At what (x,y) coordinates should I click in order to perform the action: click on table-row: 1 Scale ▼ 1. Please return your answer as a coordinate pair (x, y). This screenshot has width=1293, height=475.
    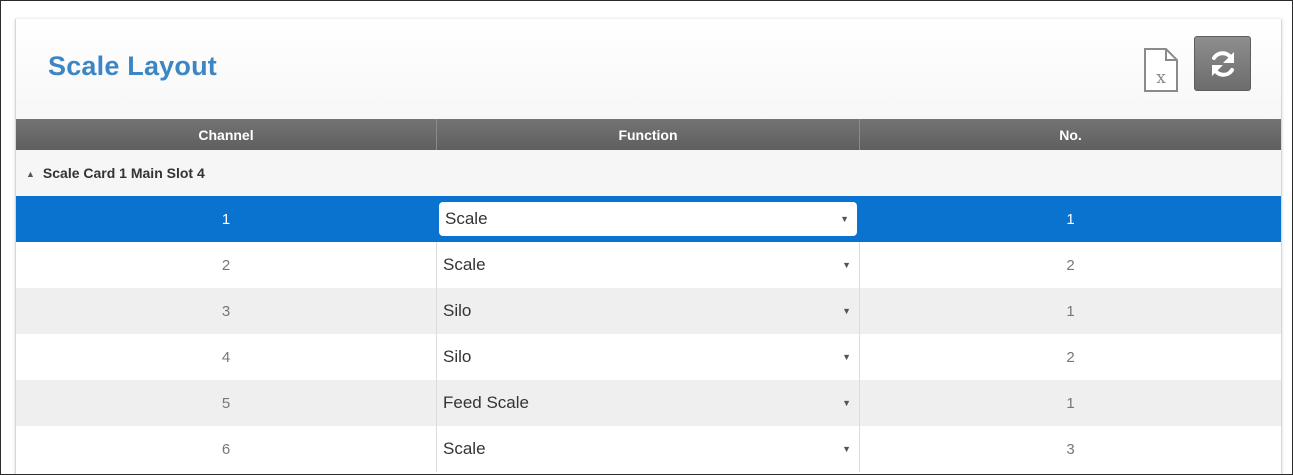
    Looking at the image, I should click on (648, 219).